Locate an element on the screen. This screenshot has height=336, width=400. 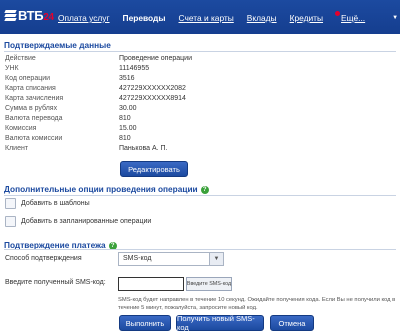
data-row: Сумма в рублях 30.00 is located at coordinates (195, 110).